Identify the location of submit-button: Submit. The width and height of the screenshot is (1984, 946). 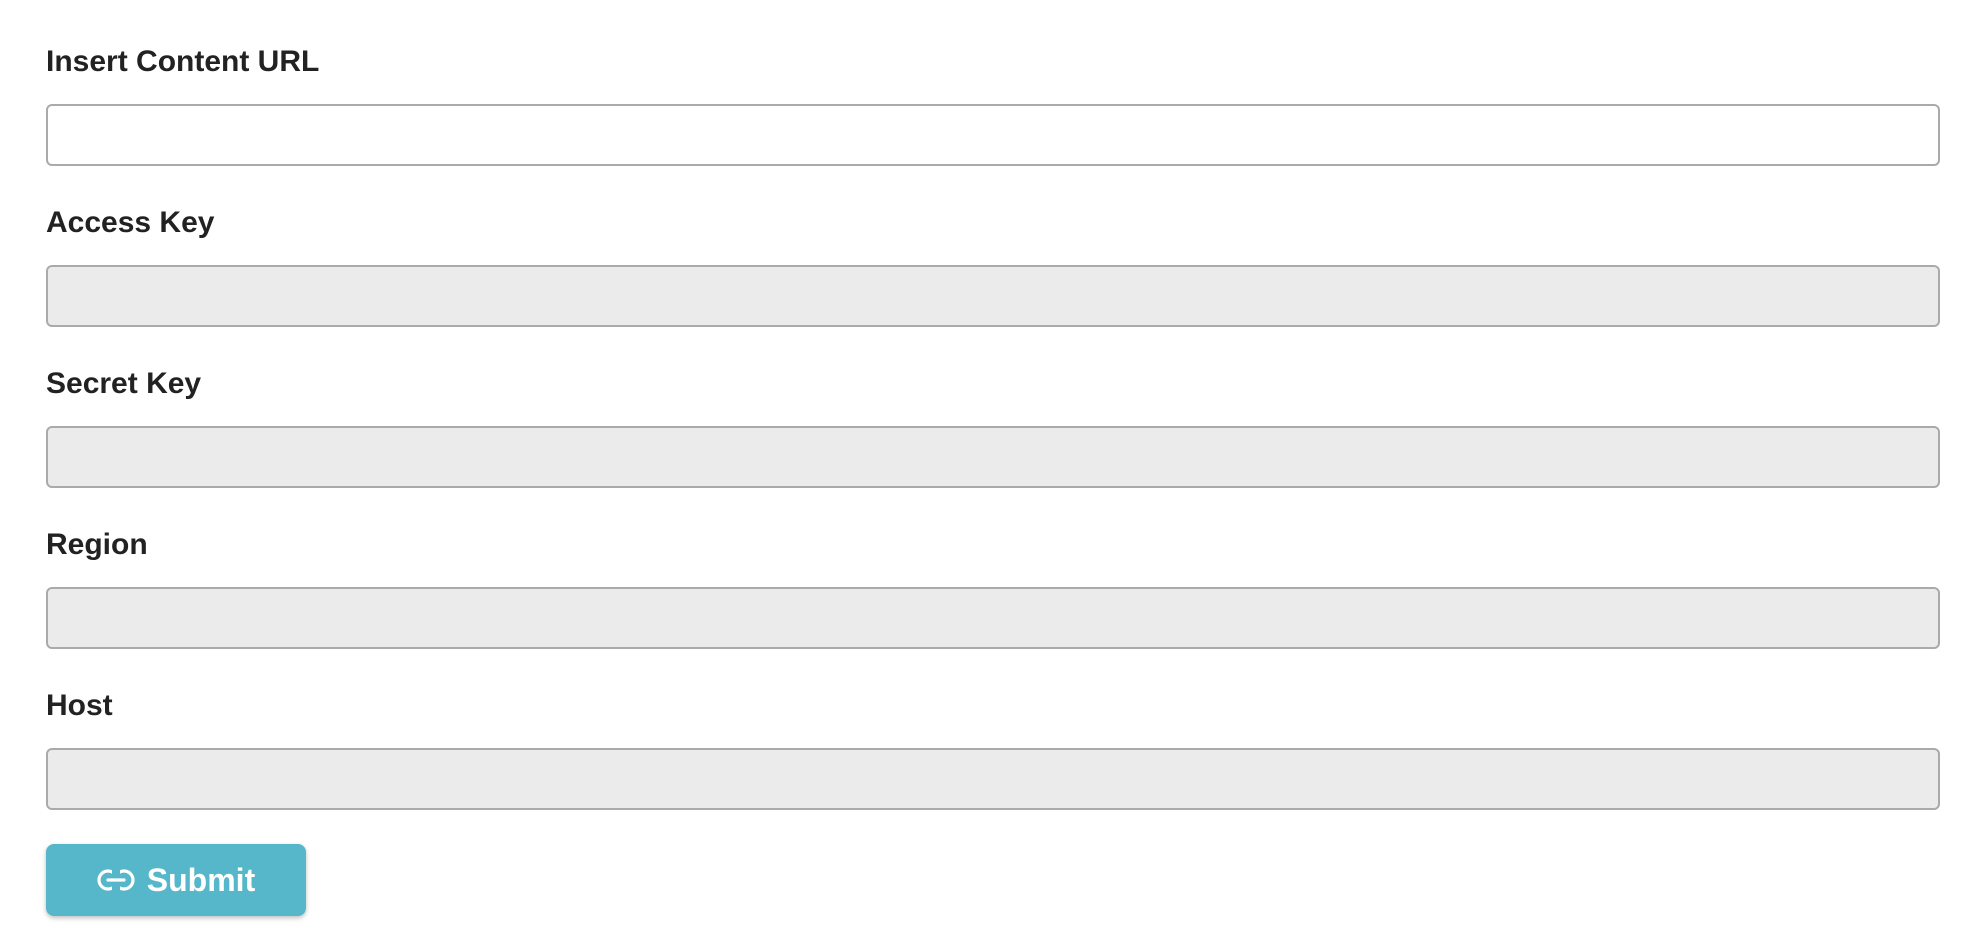
(176, 880).